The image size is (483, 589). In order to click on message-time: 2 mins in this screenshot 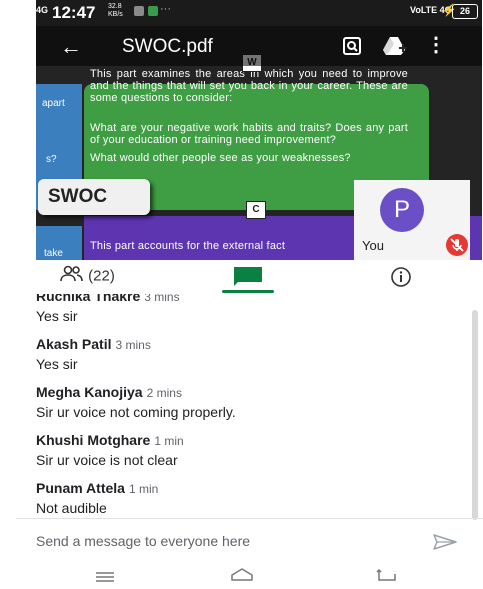, I will do `click(164, 393)`.